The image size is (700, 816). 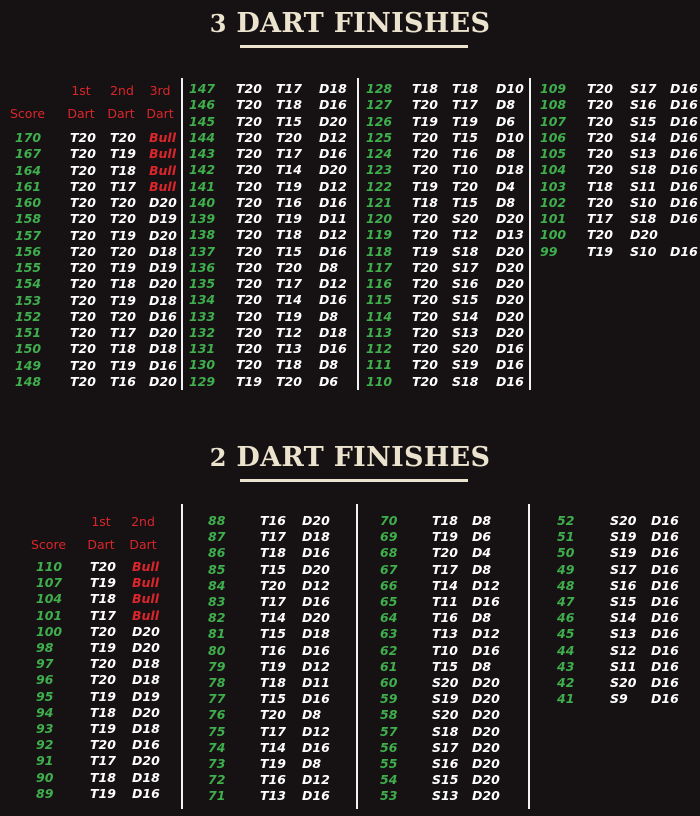 I want to click on finish-dart-1: S15, so click(x=445, y=780).